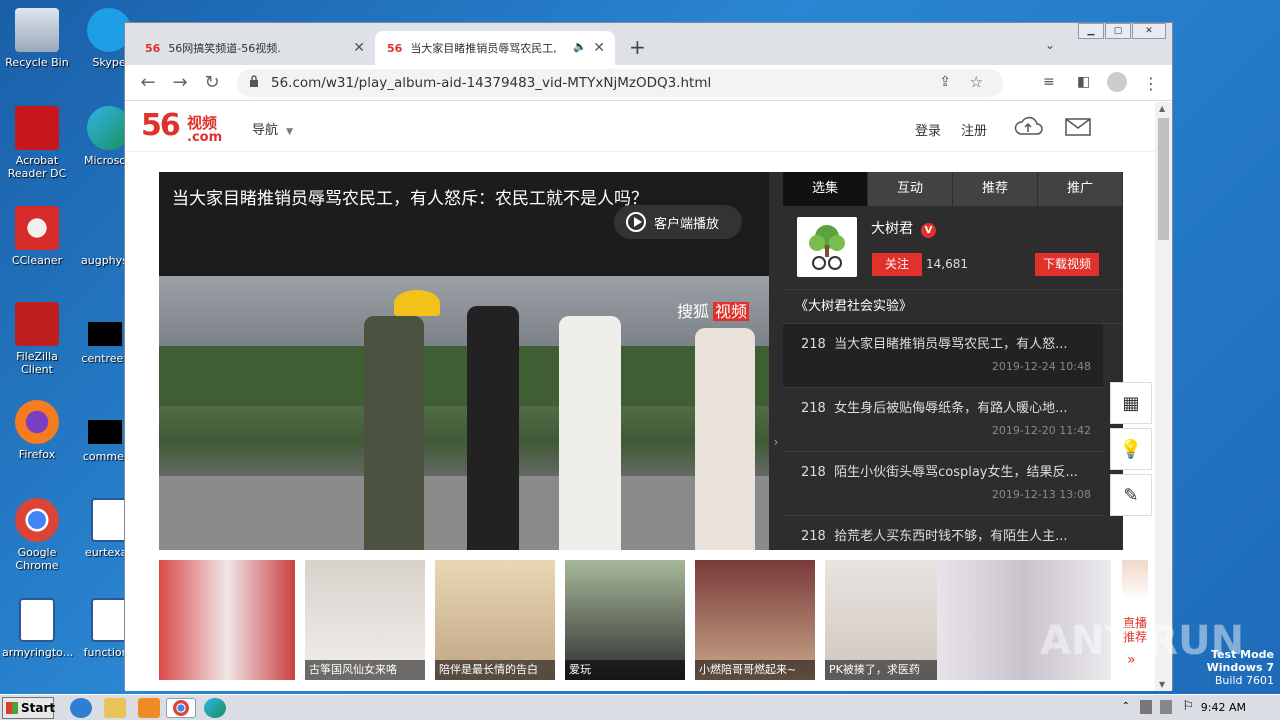 The image size is (1280, 720). What do you see at coordinates (1162, 108) in the screenshot?
I see `scroll-up-arrow-icon: ▲` at bounding box center [1162, 108].